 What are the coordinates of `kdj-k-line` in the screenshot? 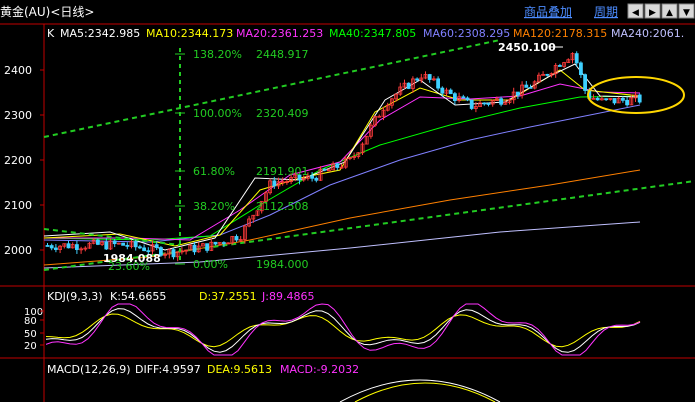 It's located at (343, 330).